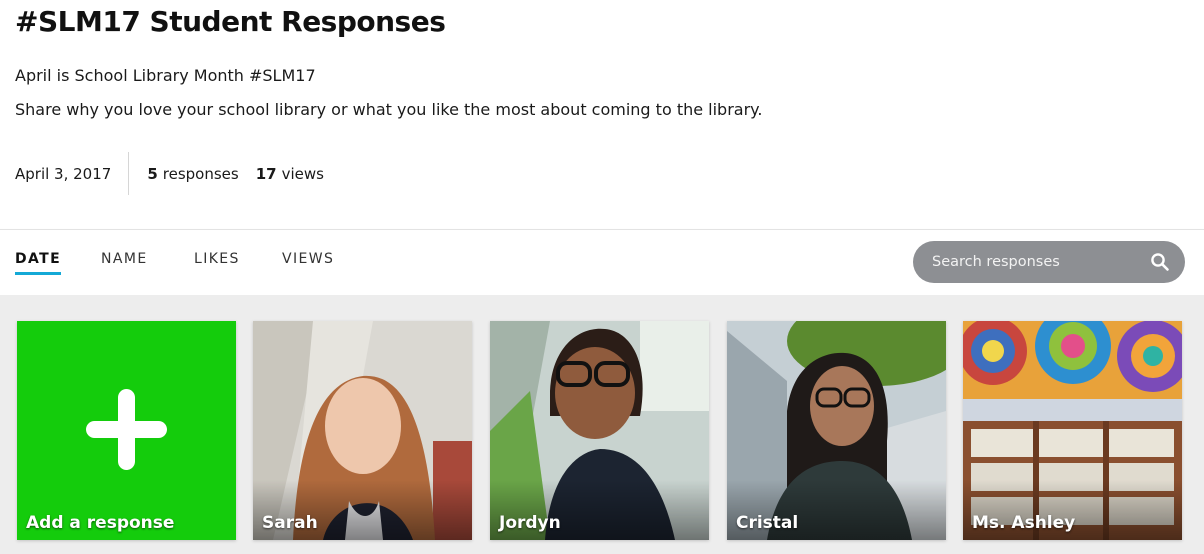 This screenshot has width=1204, height=554. What do you see at coordinates (308, 261) in the screenshot?
I see `tab-views: VIEWS` at bounding box center [308, 261].